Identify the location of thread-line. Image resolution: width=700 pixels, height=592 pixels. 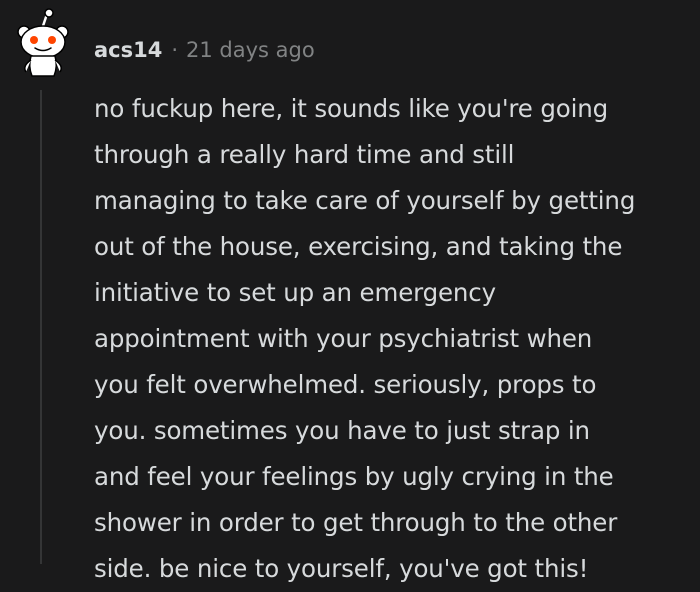
(41, 327).